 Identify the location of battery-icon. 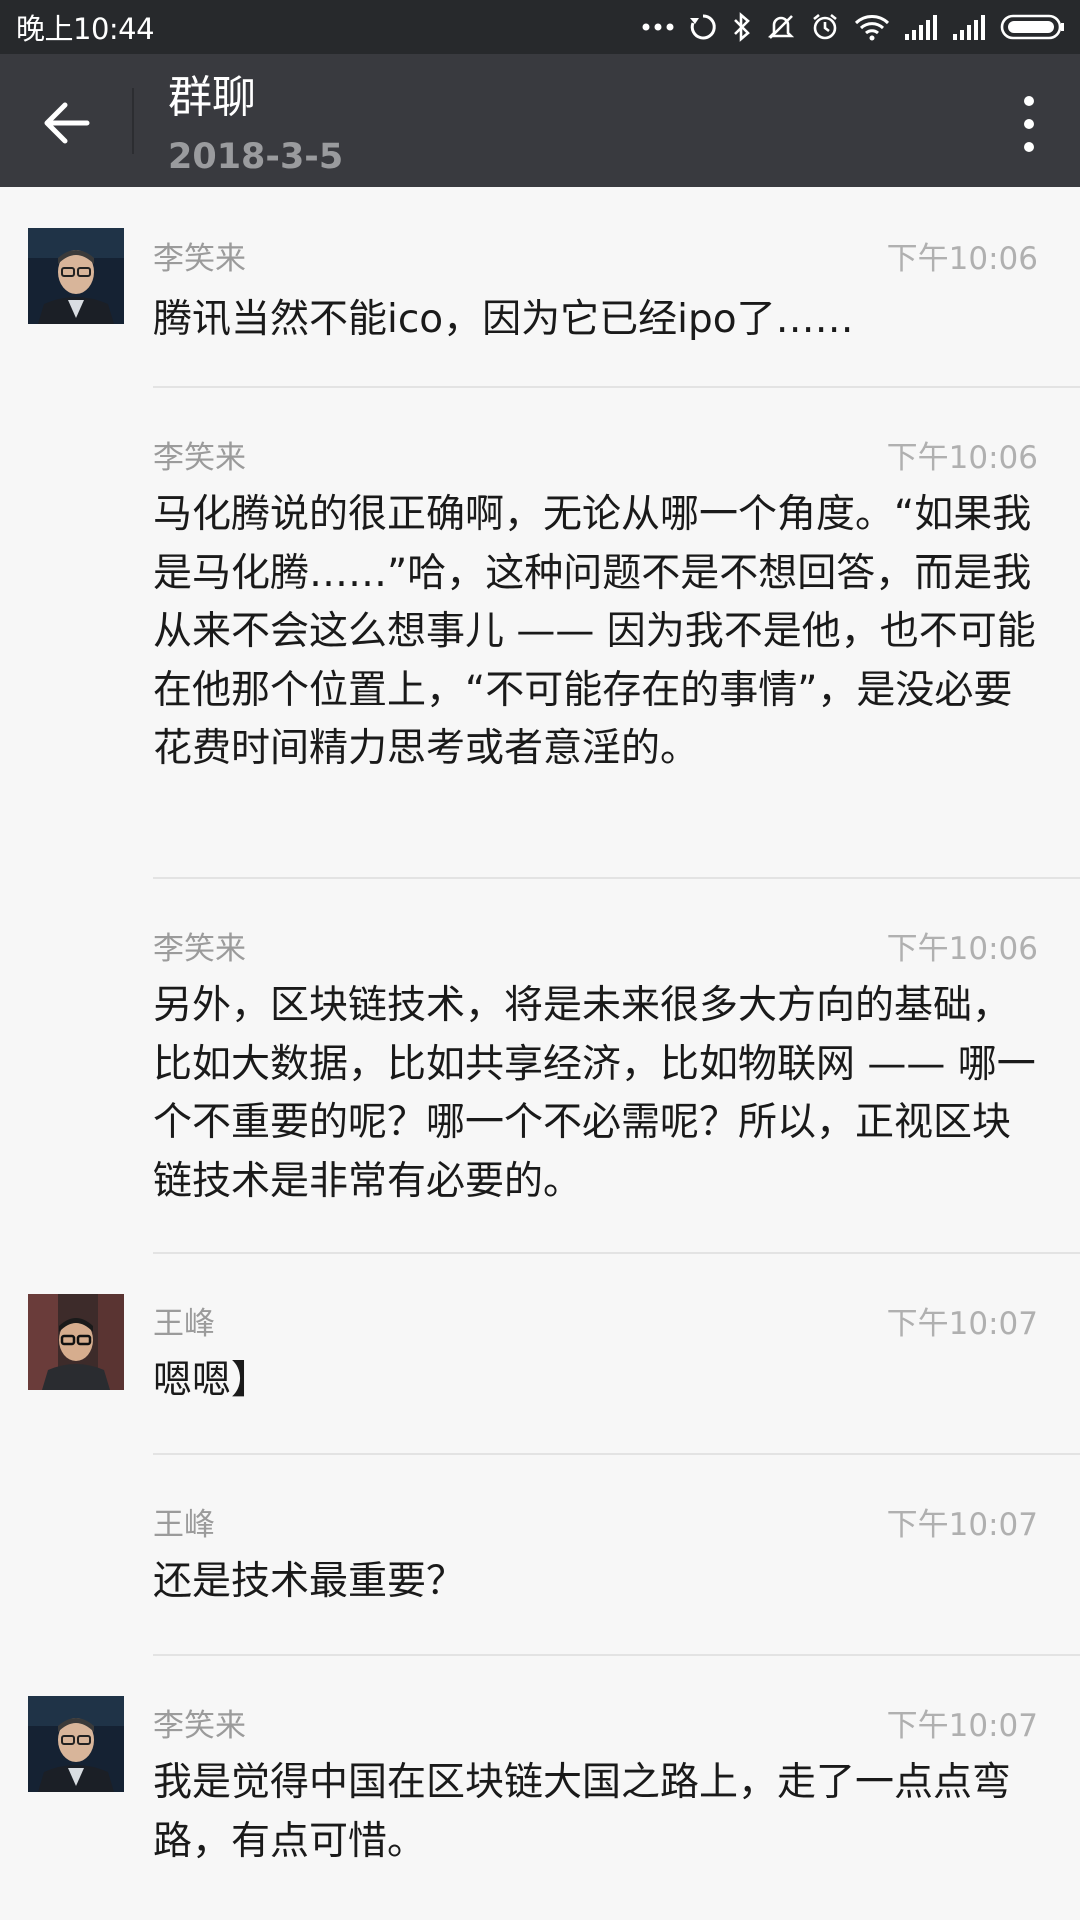
(1032, 27).